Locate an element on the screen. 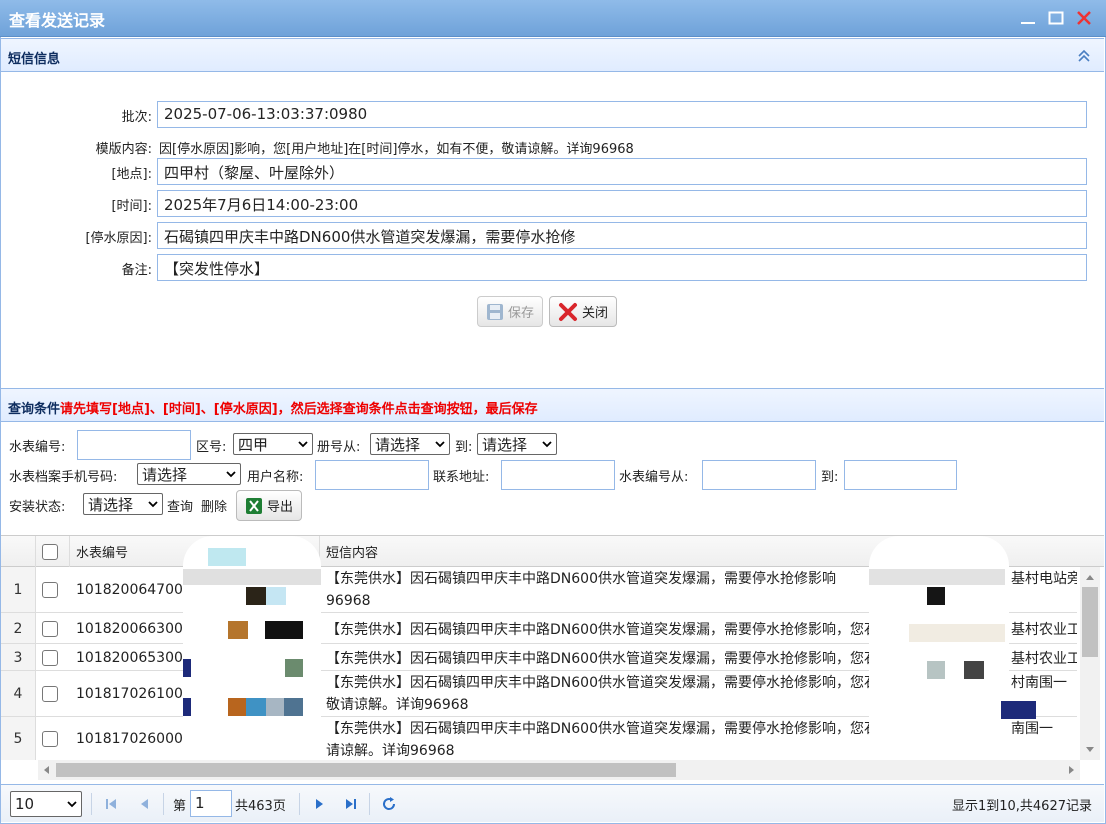 Image resolution: width=1106 pixels, height=824 pixels. remark-label: 备注: is located at coordinates (136, 270).